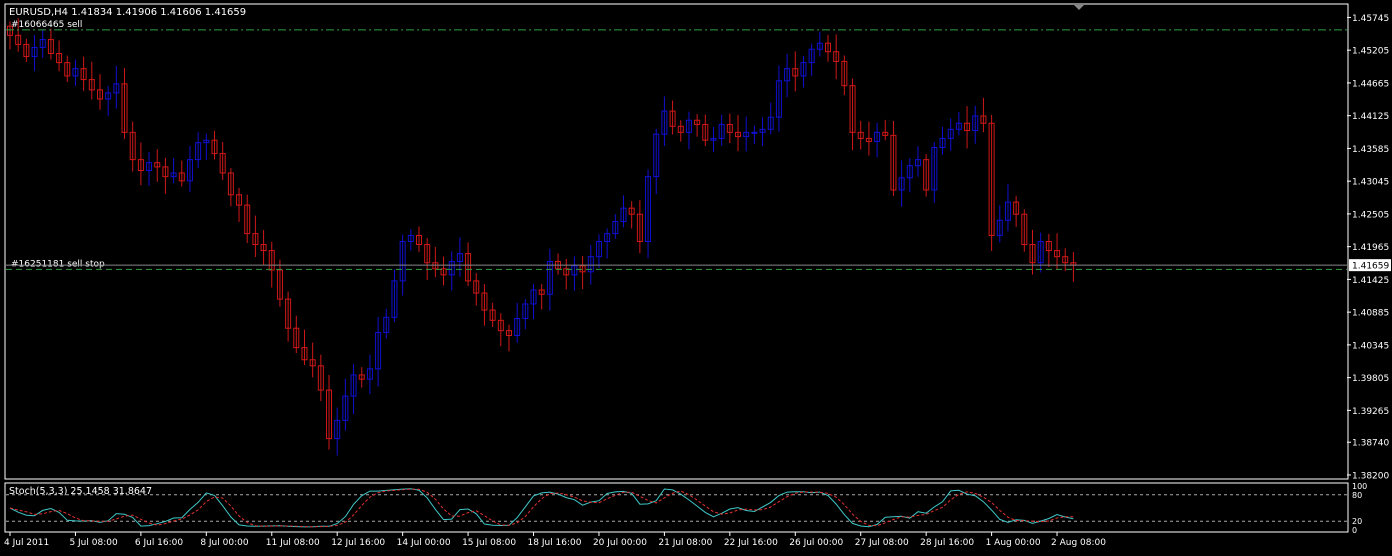 The width and height of the screenshot is (1392, 556). Describe the element at coordinates (1370, 84) in the screenshot. I see `price-tick-label: 1.44665` at that location.